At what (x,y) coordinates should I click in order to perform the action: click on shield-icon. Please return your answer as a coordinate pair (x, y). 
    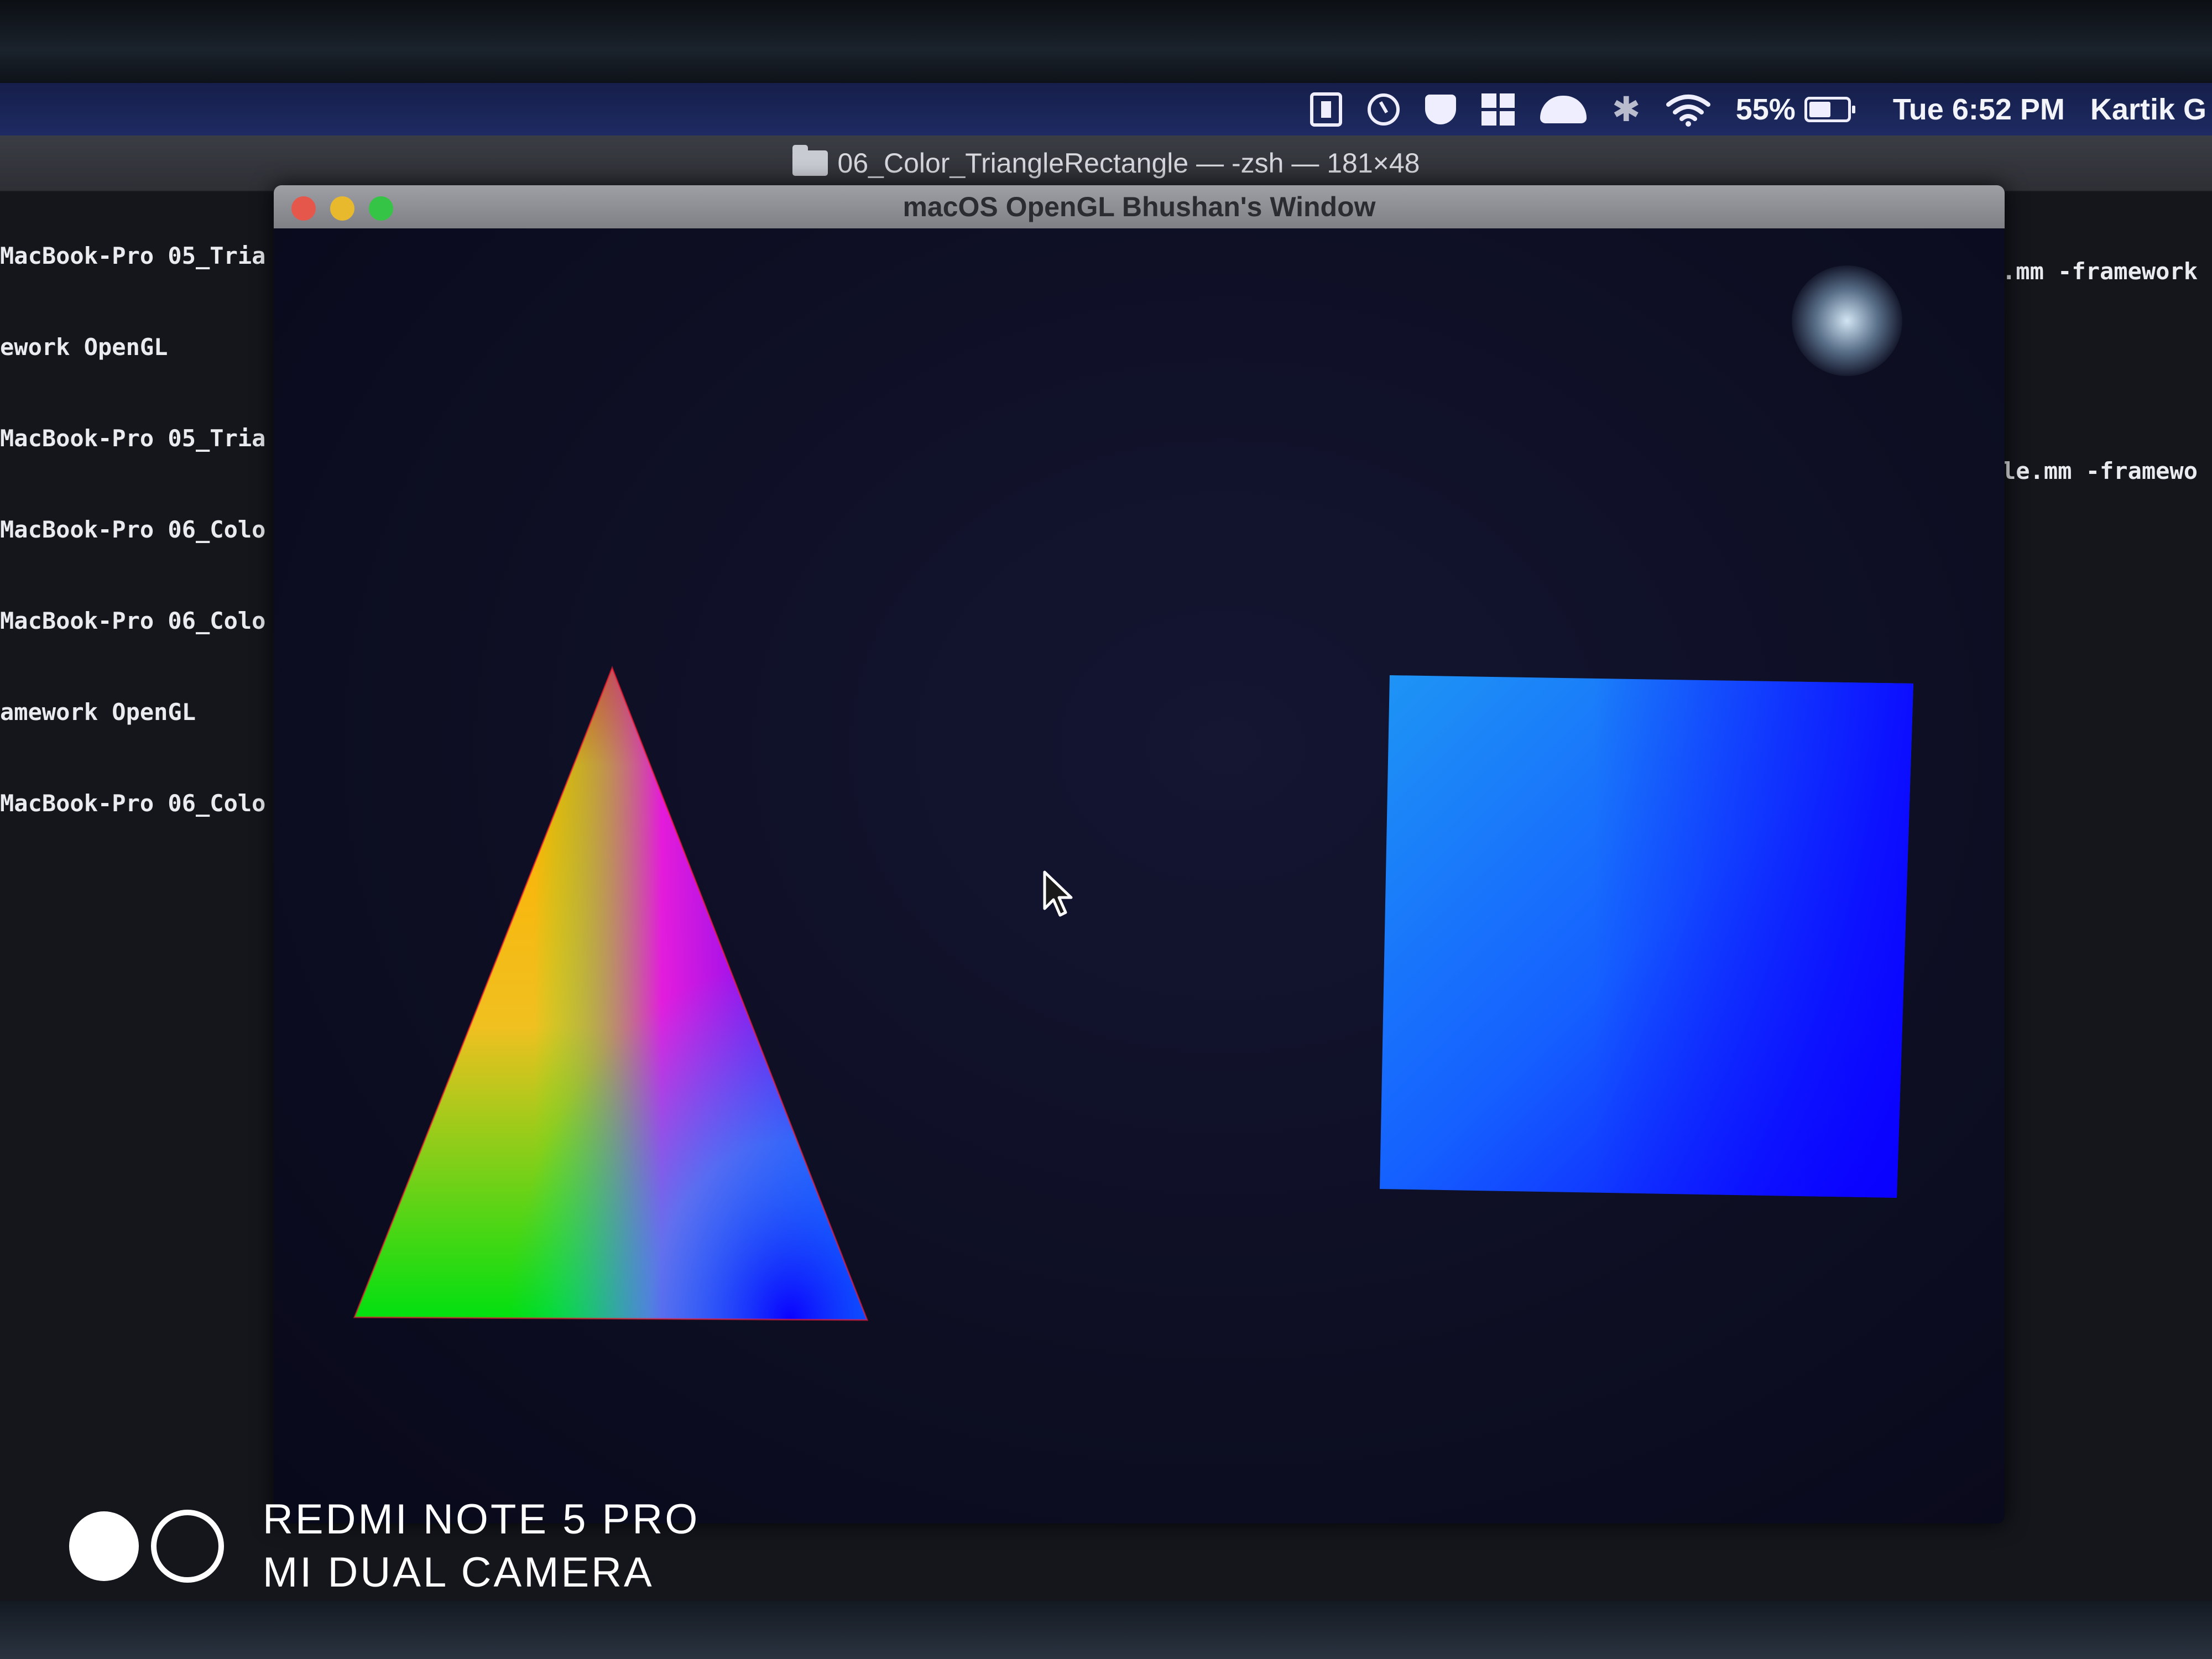
    Looking at the image, I should click on (1441, 109).